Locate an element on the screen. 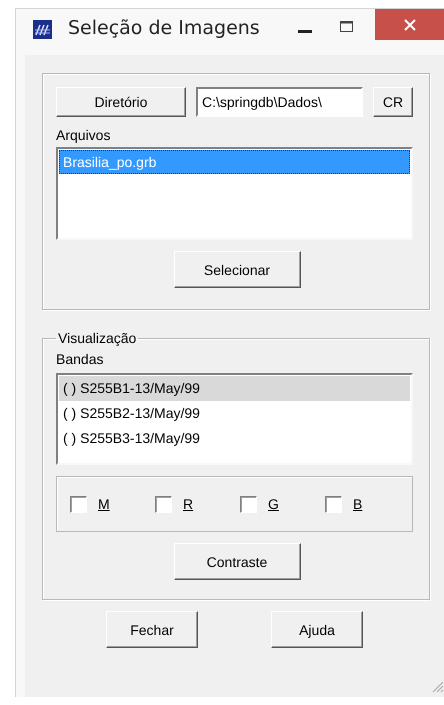 The height and width of the screenshot is (705, 444). group-title: Visualização is located at coordinates (97, 338).